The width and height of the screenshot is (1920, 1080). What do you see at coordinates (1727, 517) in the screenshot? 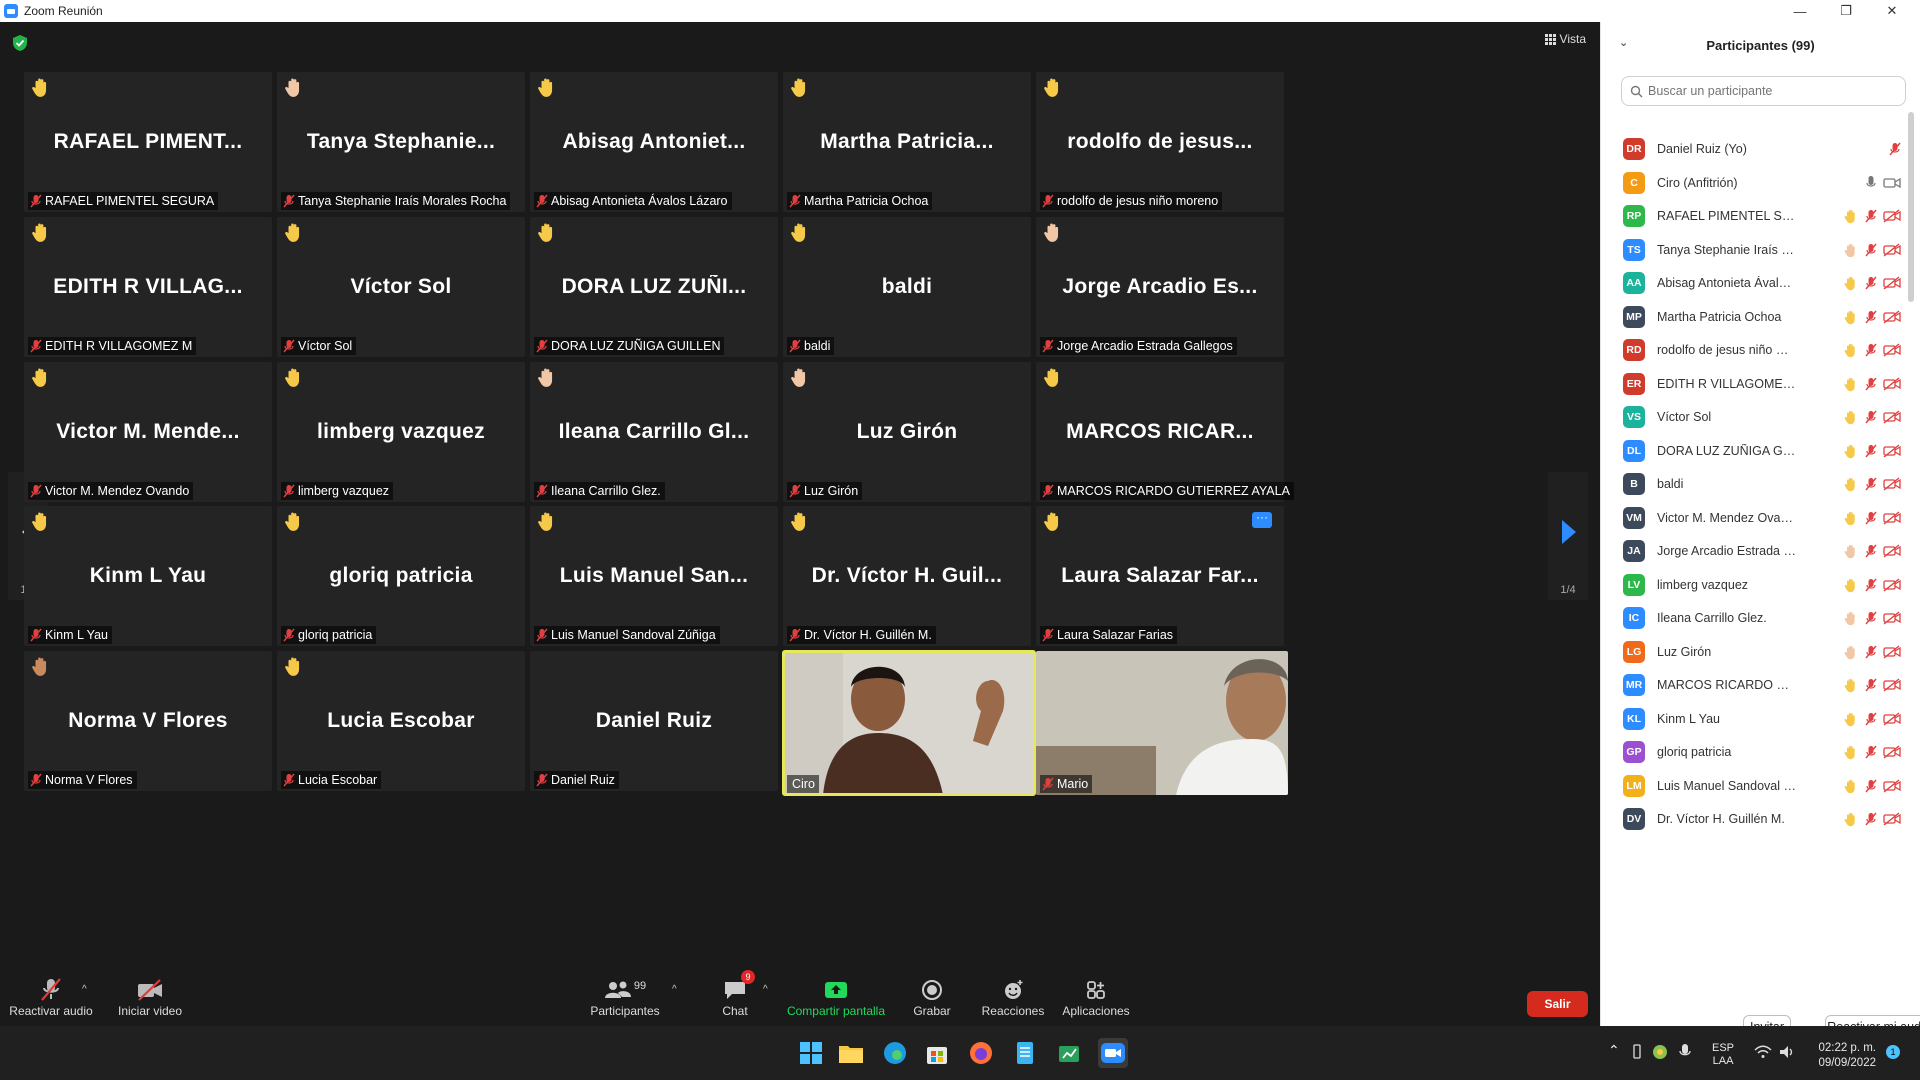
I see `participant-name: Victor M. Mendez Ovando` at bounding box center [1727, 517].